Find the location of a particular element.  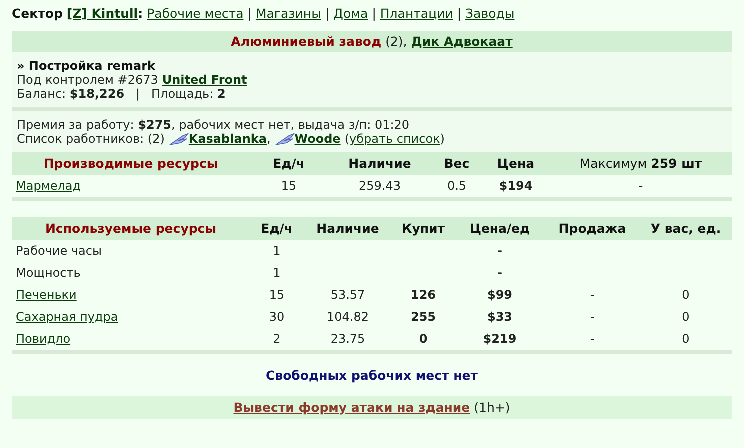

table-cell-text: $194 is located at coordinates (516, 186).